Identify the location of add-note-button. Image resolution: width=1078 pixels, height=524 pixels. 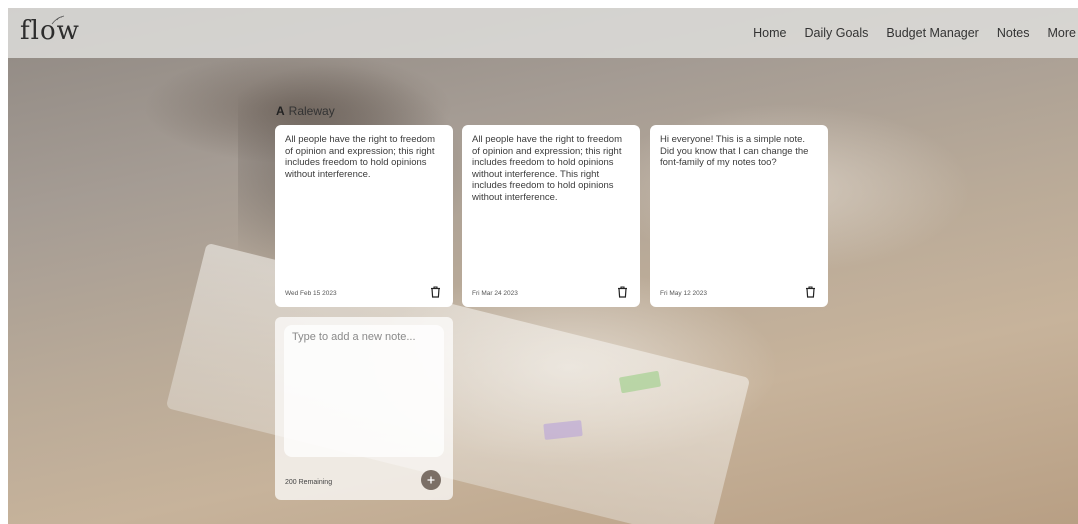
(431, 480).